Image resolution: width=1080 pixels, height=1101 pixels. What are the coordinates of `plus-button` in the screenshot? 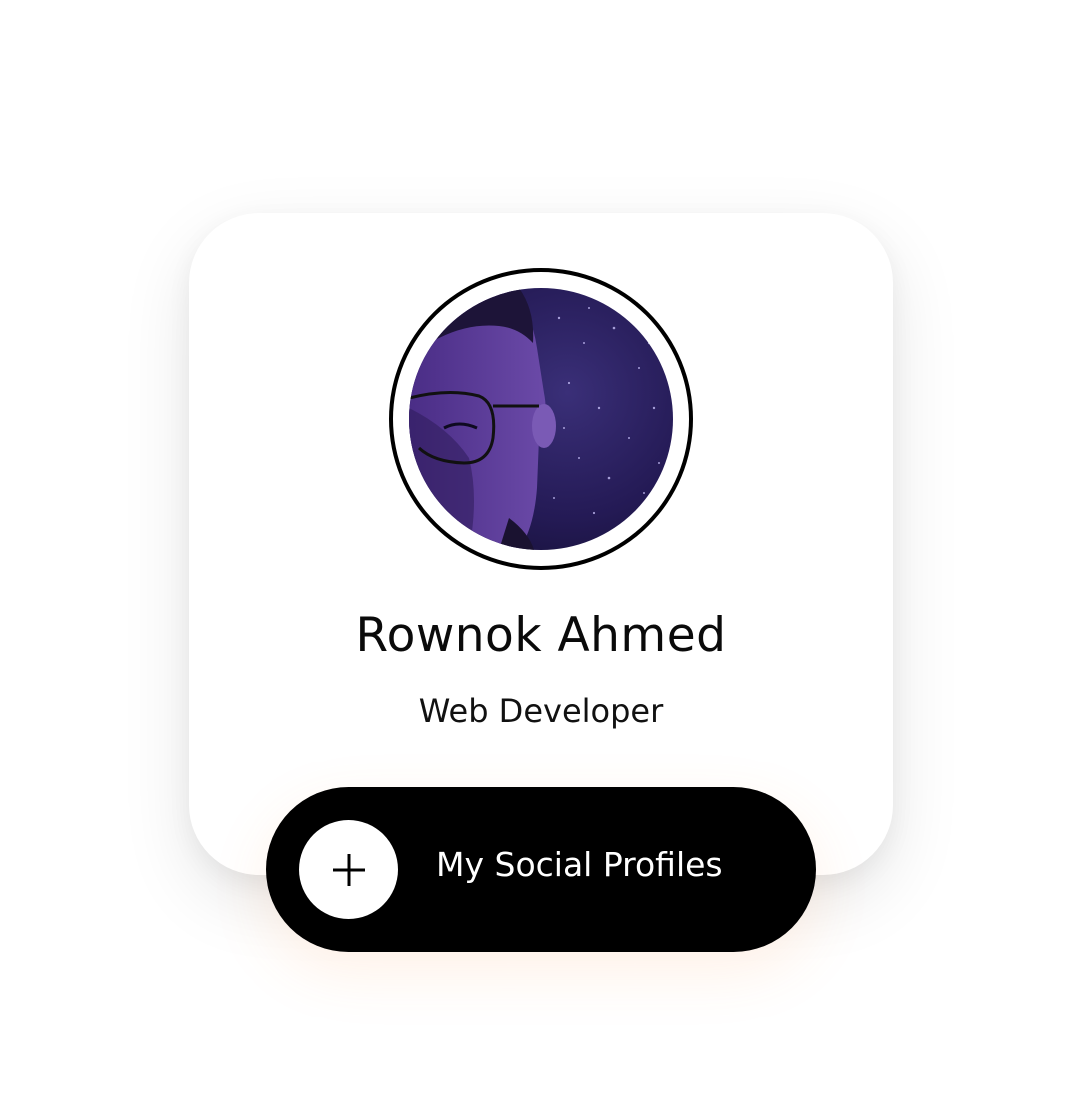 It's located at (348, 869).